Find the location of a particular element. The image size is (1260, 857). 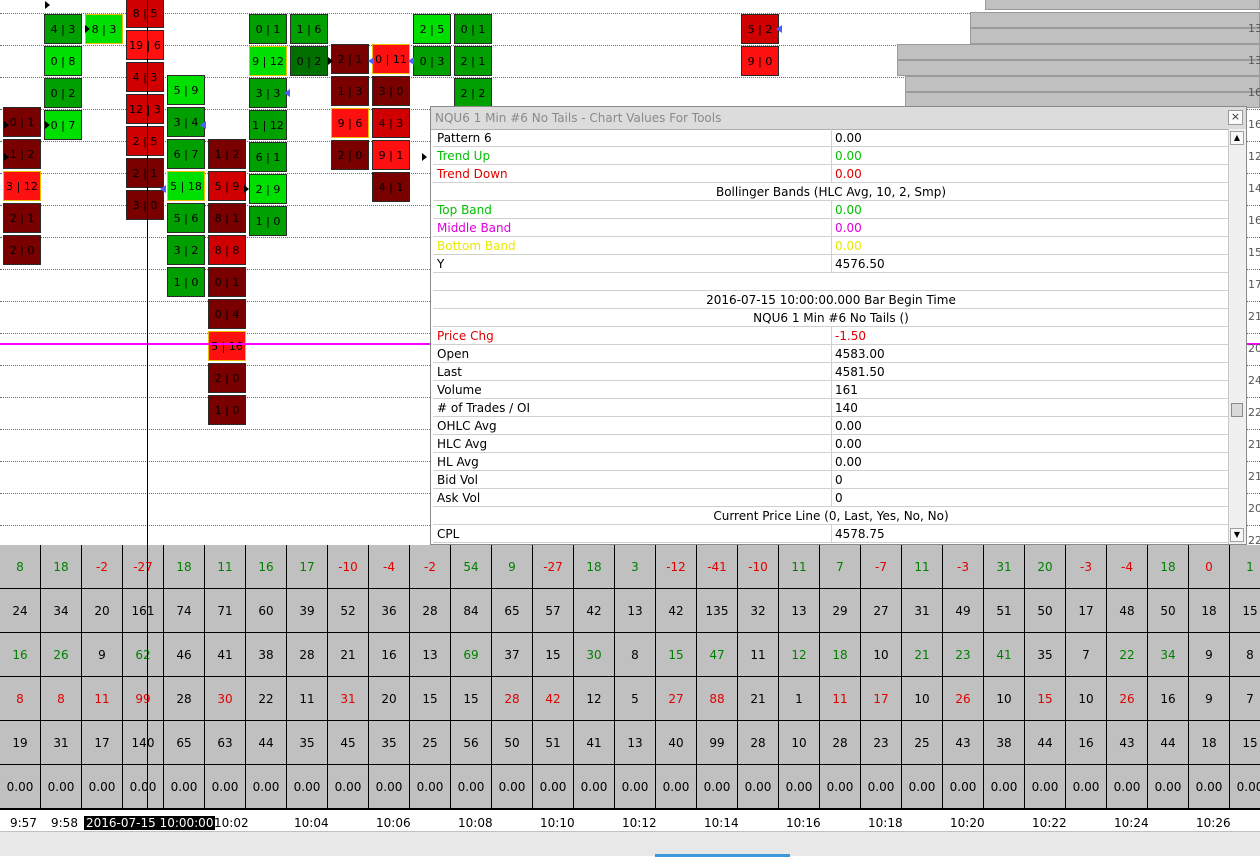

footprint-cell: 5 | 9 is located at coordinates (227, 186).